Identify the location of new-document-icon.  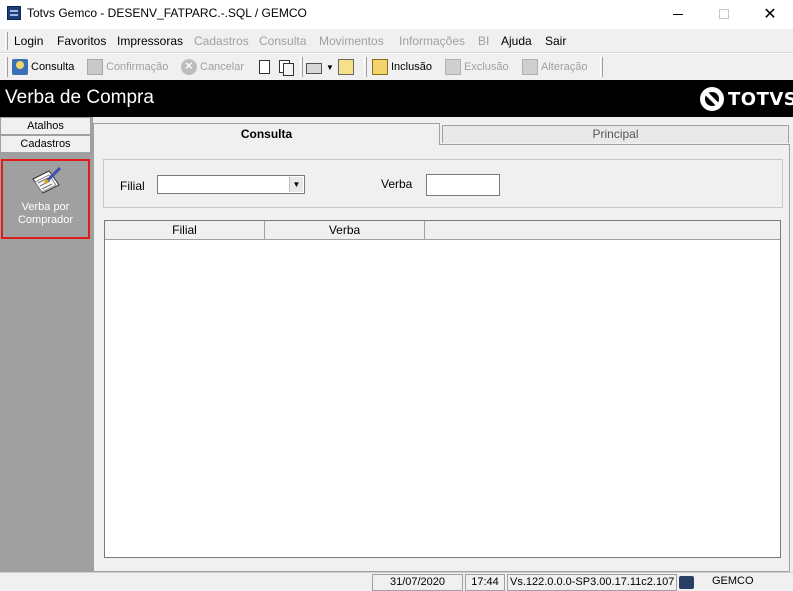
(264, 67).